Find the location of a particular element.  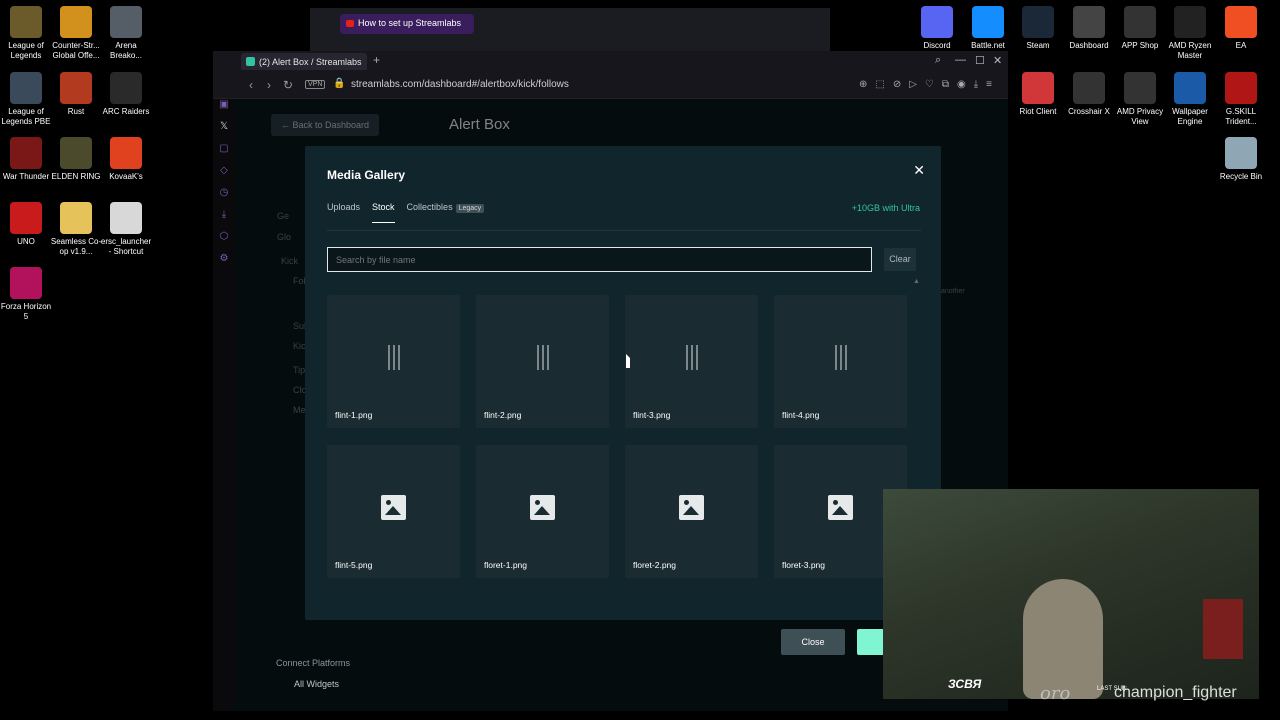

media-item-card: flint-2.png is located at coordinates (542, 361).